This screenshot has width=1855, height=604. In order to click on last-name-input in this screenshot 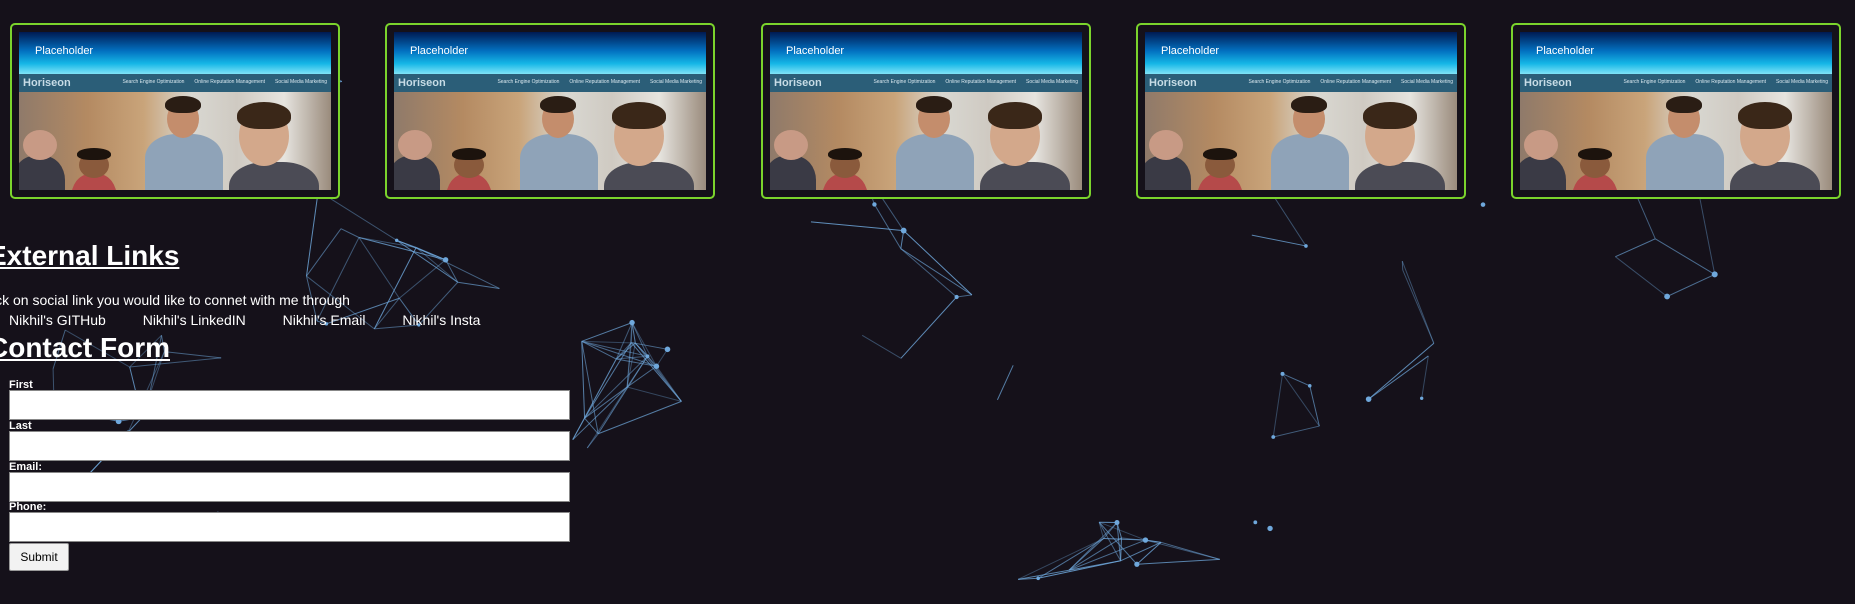, I will do `click(289, 446)`.